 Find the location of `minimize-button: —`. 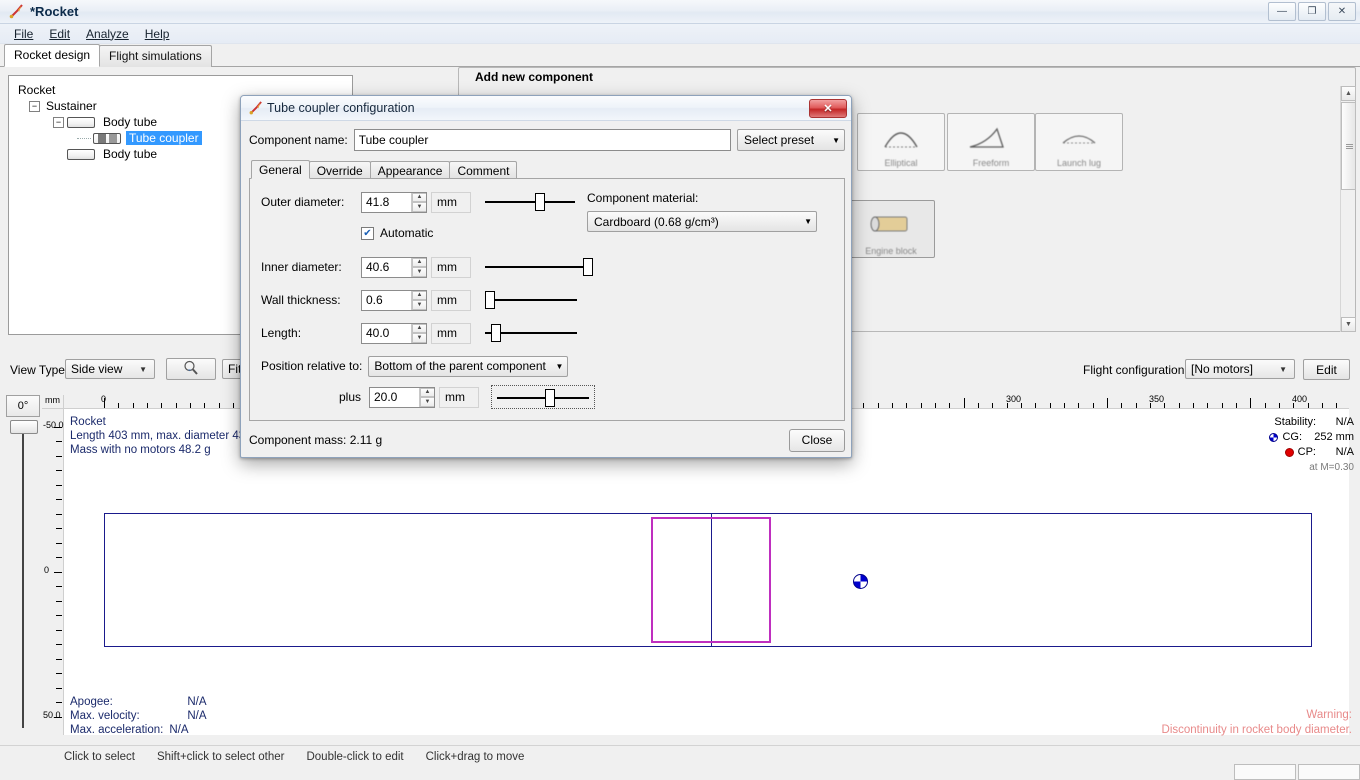

minimize-button: — is located at coordinates (1282, 11).